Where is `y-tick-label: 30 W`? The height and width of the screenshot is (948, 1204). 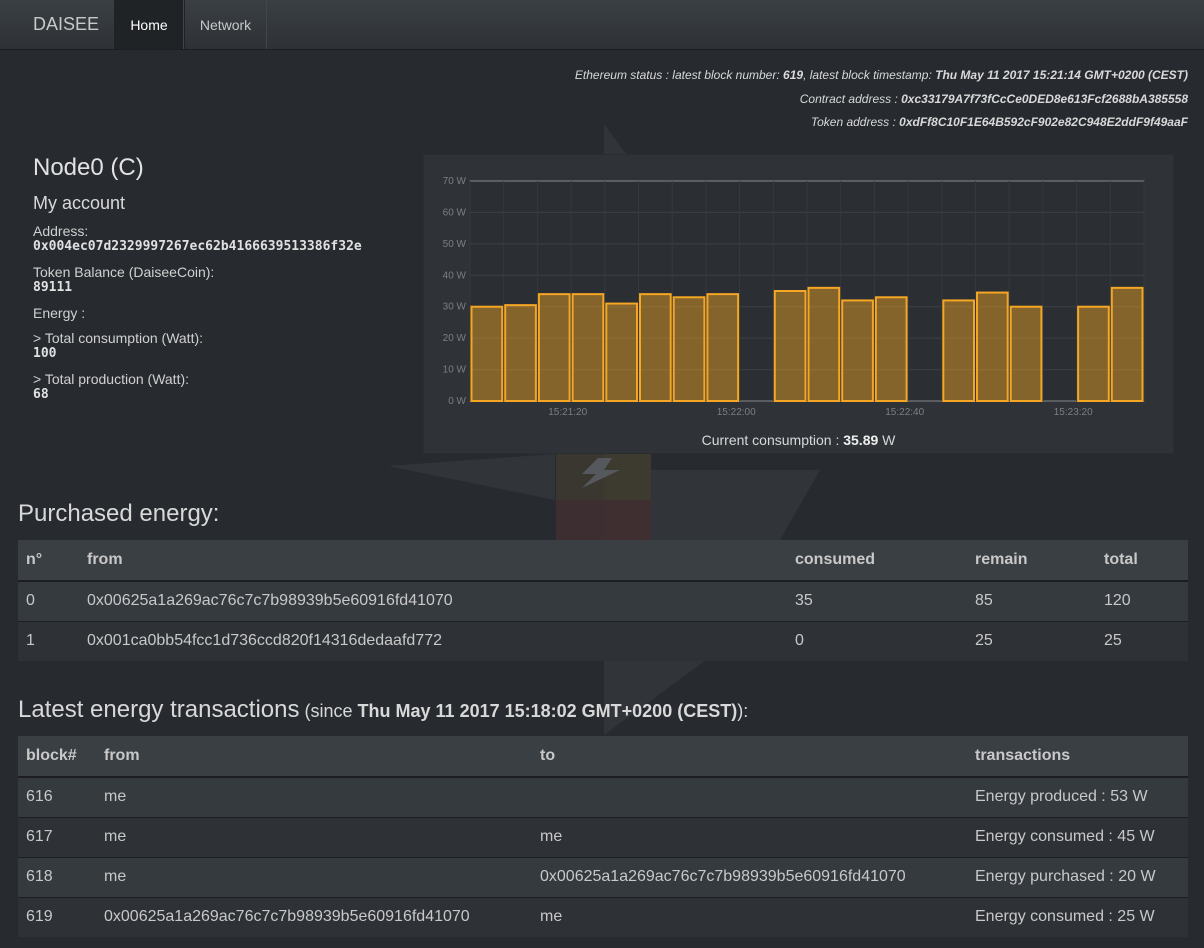
y-tick-label: 30 W is located at coordinates (455, 307).